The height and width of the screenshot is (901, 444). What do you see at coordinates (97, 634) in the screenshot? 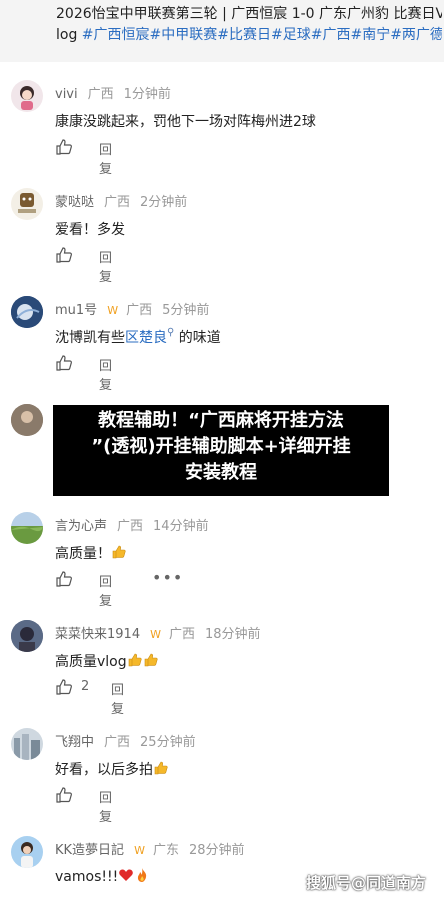
I see `username: 菜菜快来1914` at bounding box center [97, 634].